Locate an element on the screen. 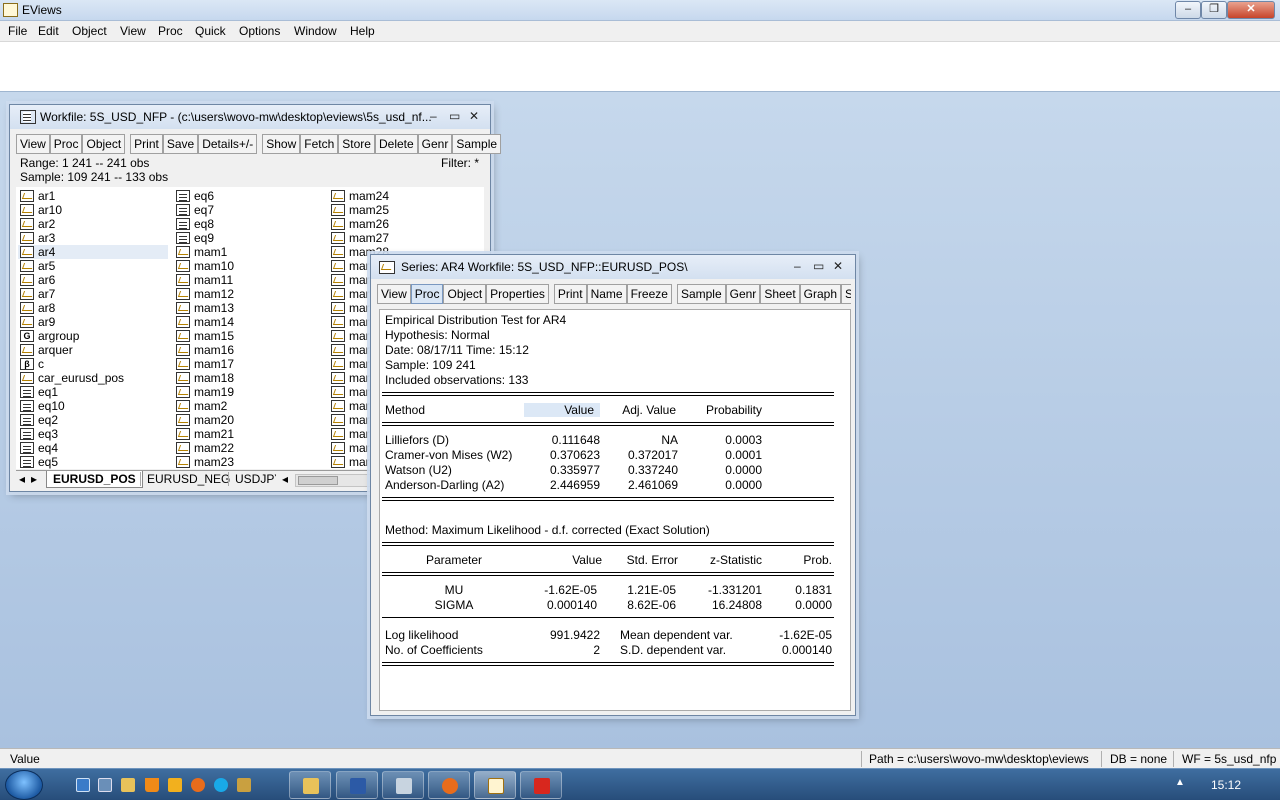 The width and height of the screenshot is (1280, 800). series-freeze-button: Freeze is located at coordinates (649, 294).